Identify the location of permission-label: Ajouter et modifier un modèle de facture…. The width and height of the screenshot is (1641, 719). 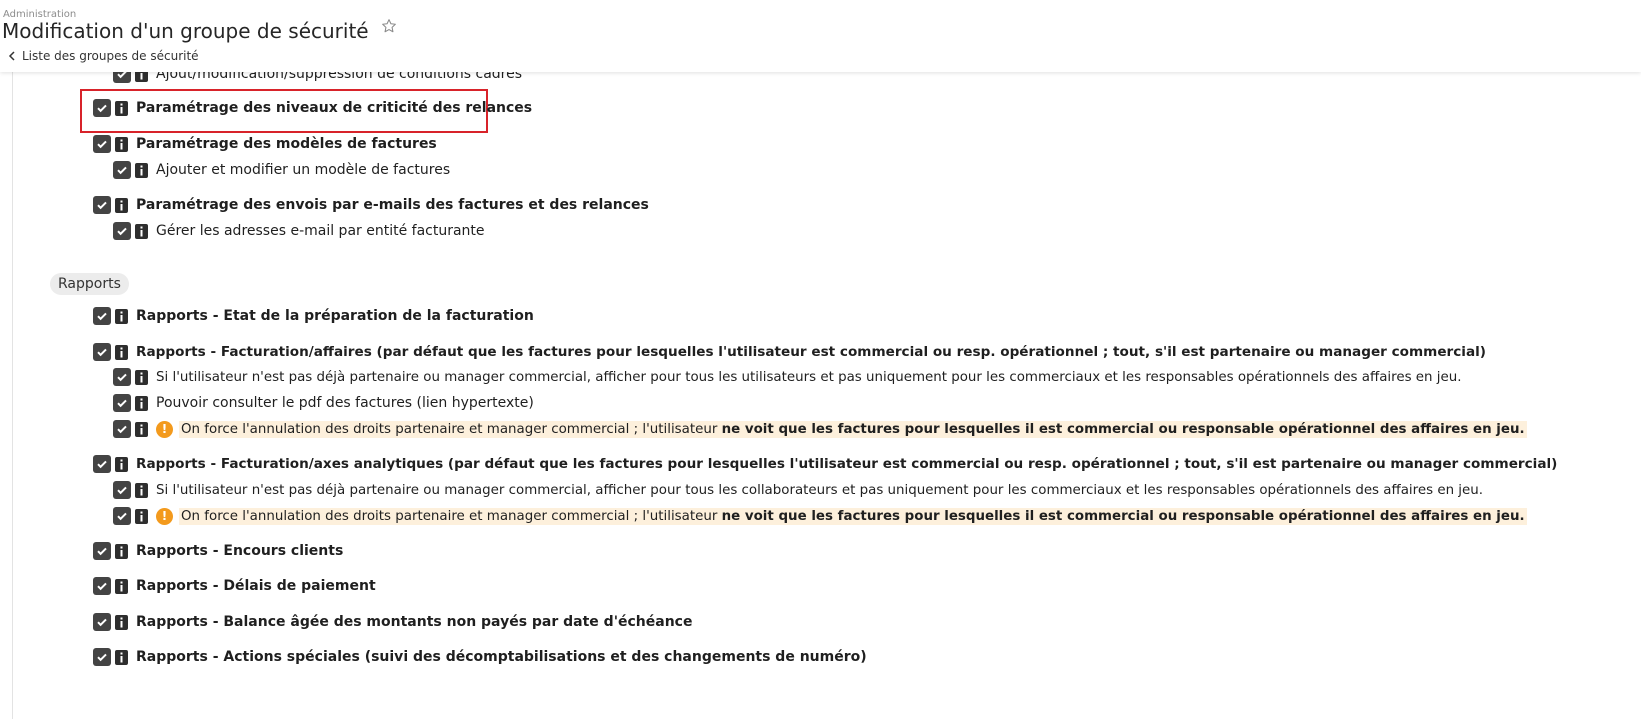
(303, 170).